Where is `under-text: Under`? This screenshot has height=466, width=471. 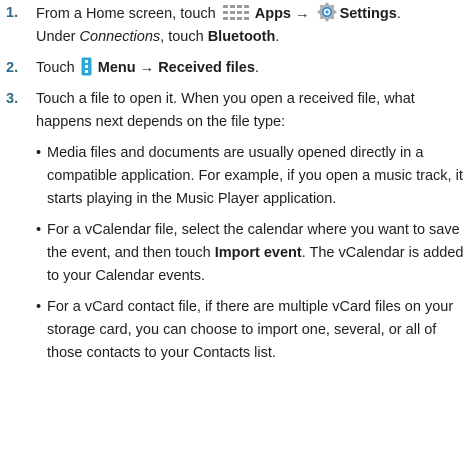
under-text: Under is located at coordinates (56, 37).